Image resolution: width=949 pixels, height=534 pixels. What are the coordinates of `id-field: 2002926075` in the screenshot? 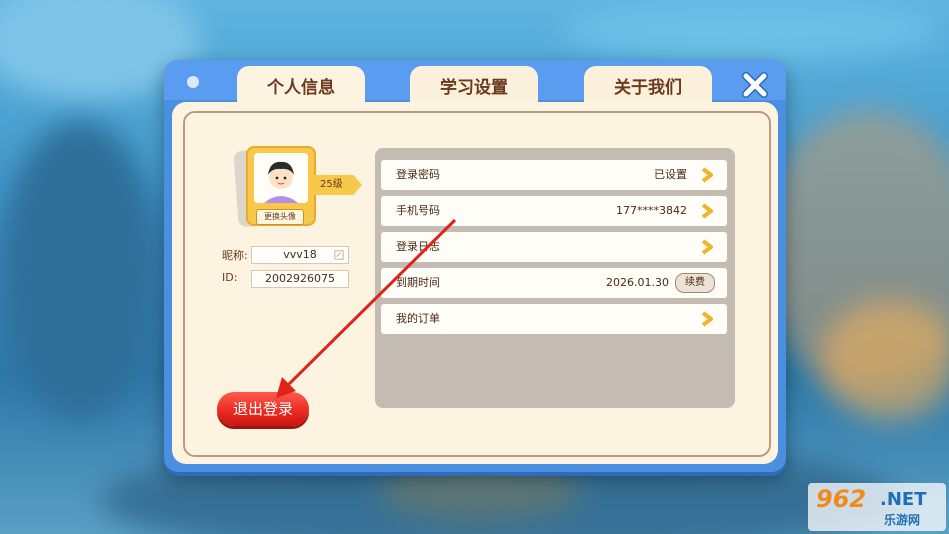 It's located at (300, 279).